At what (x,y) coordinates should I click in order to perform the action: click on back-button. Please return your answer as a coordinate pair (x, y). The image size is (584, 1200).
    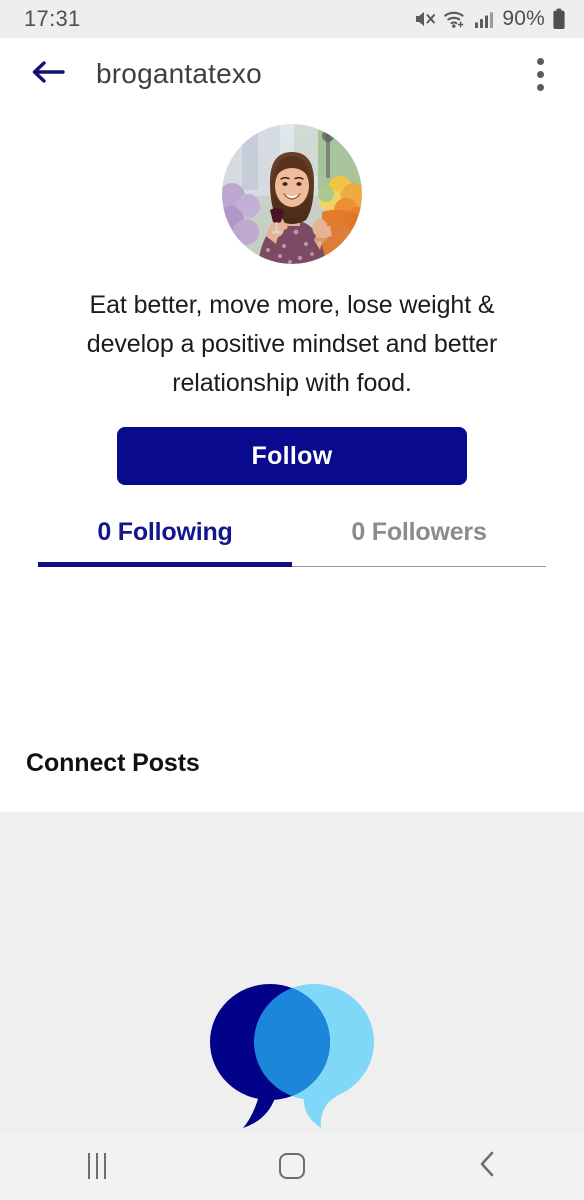
    Looking at the image, I should click on (48, 74).